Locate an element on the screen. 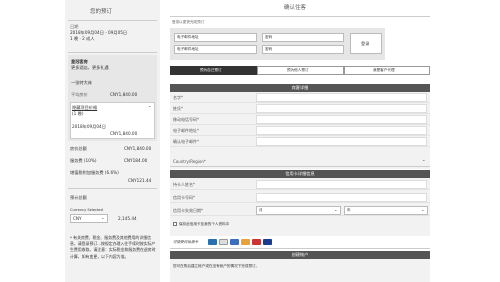 The width and height of the screenshot is (500, 282). login-password-placeholder: 密码 is located at coordinates (269, 37).